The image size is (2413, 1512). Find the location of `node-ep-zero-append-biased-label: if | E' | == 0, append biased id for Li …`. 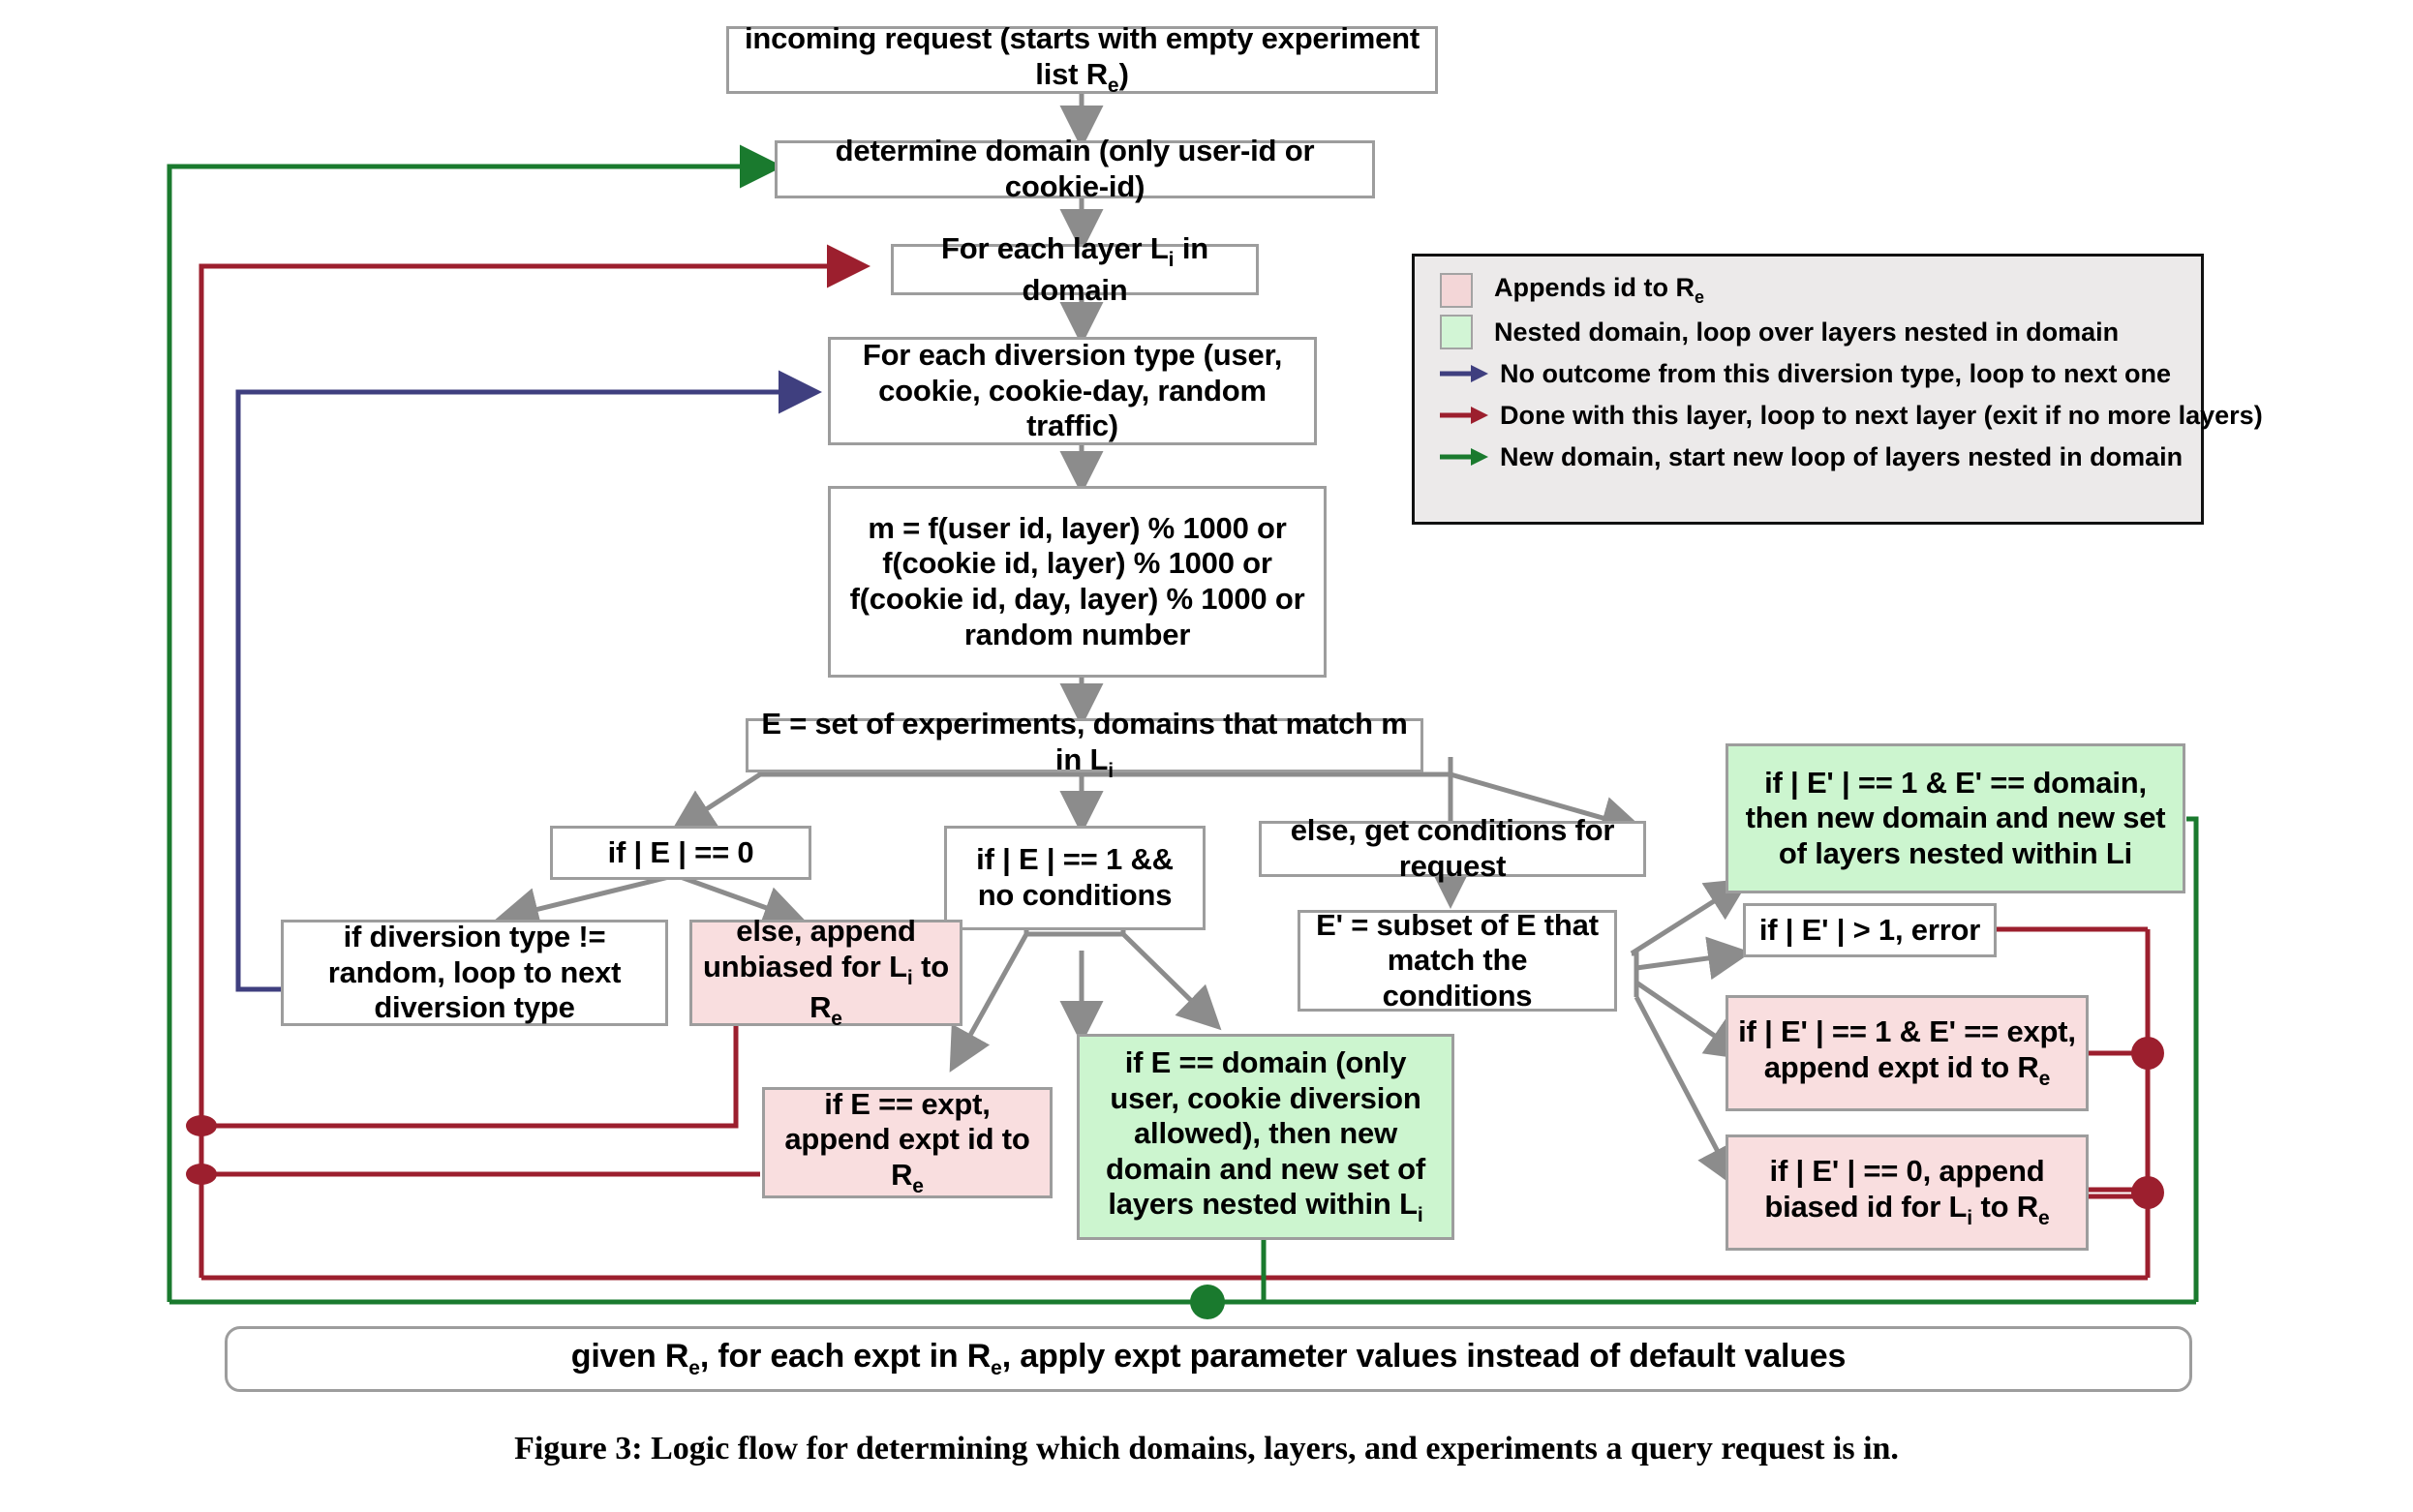

node-ep-zero-append-biased-label: if | E' | == 0, append biased id for Li … is located at coordinates (1907, 1191).